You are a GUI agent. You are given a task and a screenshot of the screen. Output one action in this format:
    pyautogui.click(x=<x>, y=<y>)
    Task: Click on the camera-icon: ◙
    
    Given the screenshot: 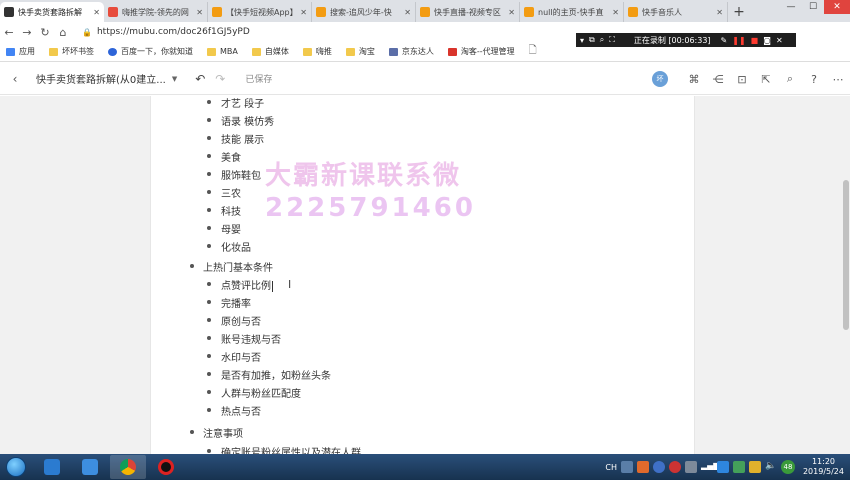 What is the action you would take?
    pyautogui.click(x=767, y=40)
    